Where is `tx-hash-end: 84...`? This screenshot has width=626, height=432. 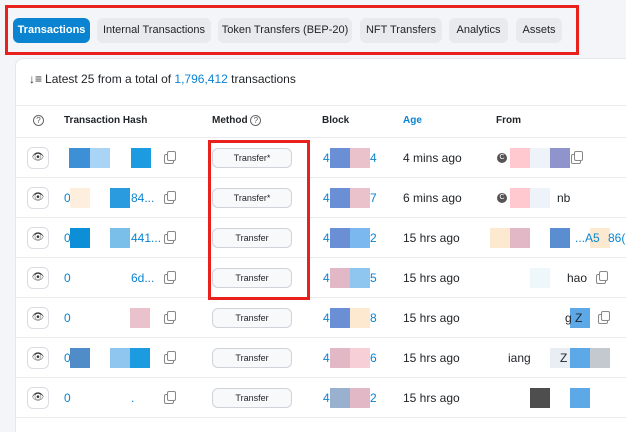
tx-hash-end: 84... is located at coordinates (142, 198).